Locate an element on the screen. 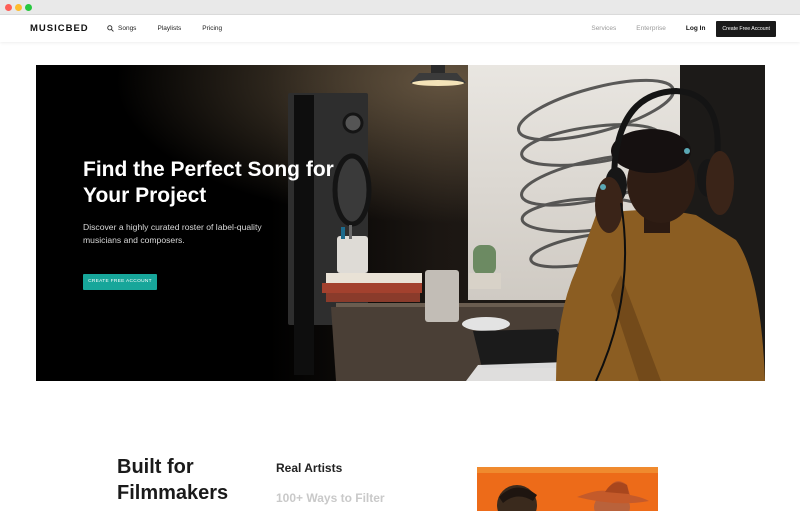  feature-tab-filters: 100+ Ways to Filter is located at coordinates (330, 498).